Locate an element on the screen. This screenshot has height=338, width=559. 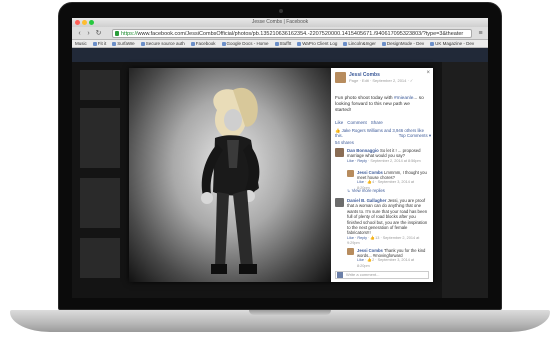
view-more-replies-link: ↳ View more replies is located at coordinates (366, 190).